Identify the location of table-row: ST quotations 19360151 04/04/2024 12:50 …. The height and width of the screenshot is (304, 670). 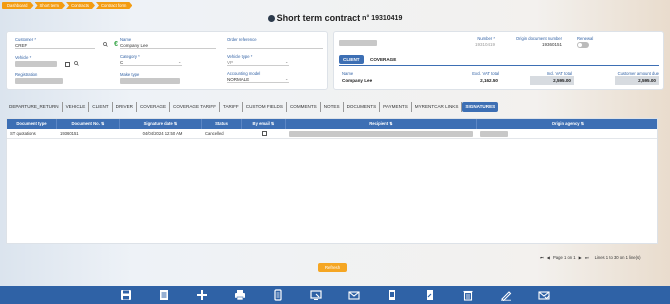
(332, 134).